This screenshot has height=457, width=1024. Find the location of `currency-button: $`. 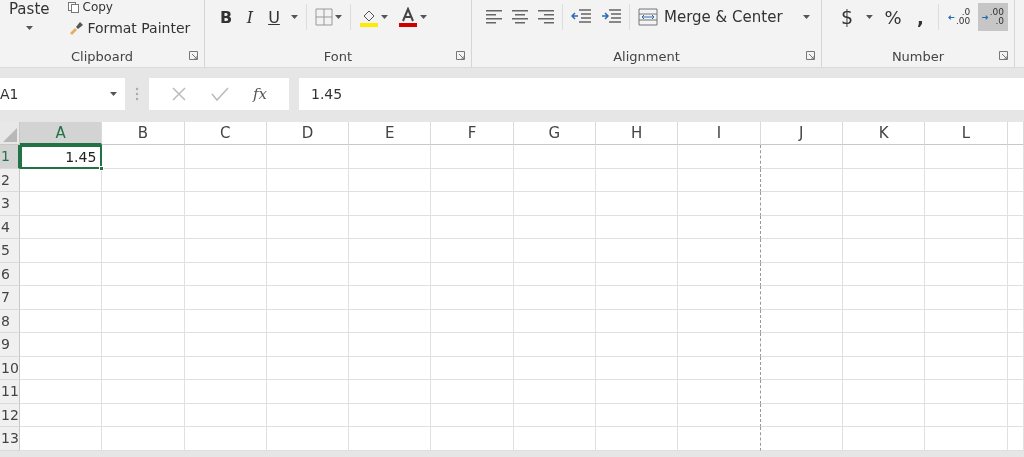

currency-button: $ is located at coordinates (847, 17).